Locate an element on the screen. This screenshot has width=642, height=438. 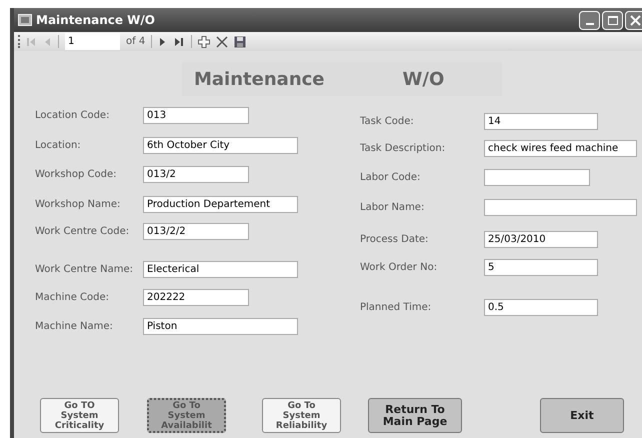
input-field: 5 is located at coordinates (541, 267).